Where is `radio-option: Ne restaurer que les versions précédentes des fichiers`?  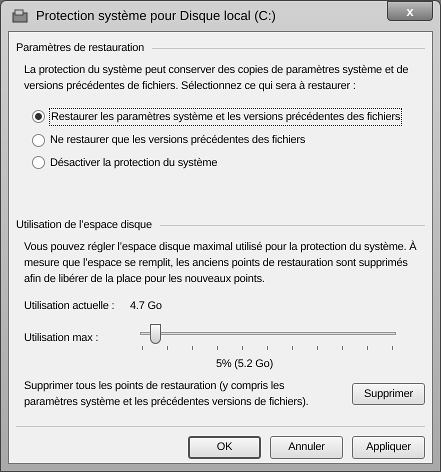
radio-option: Ne restaurer que les versions précédentes des fichiers is located at coordinates (228, 140).